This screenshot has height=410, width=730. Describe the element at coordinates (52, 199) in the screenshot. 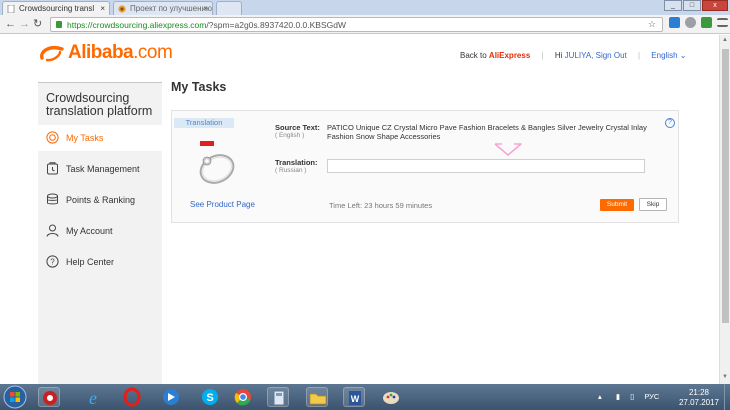

I see `database-icon` at that location.